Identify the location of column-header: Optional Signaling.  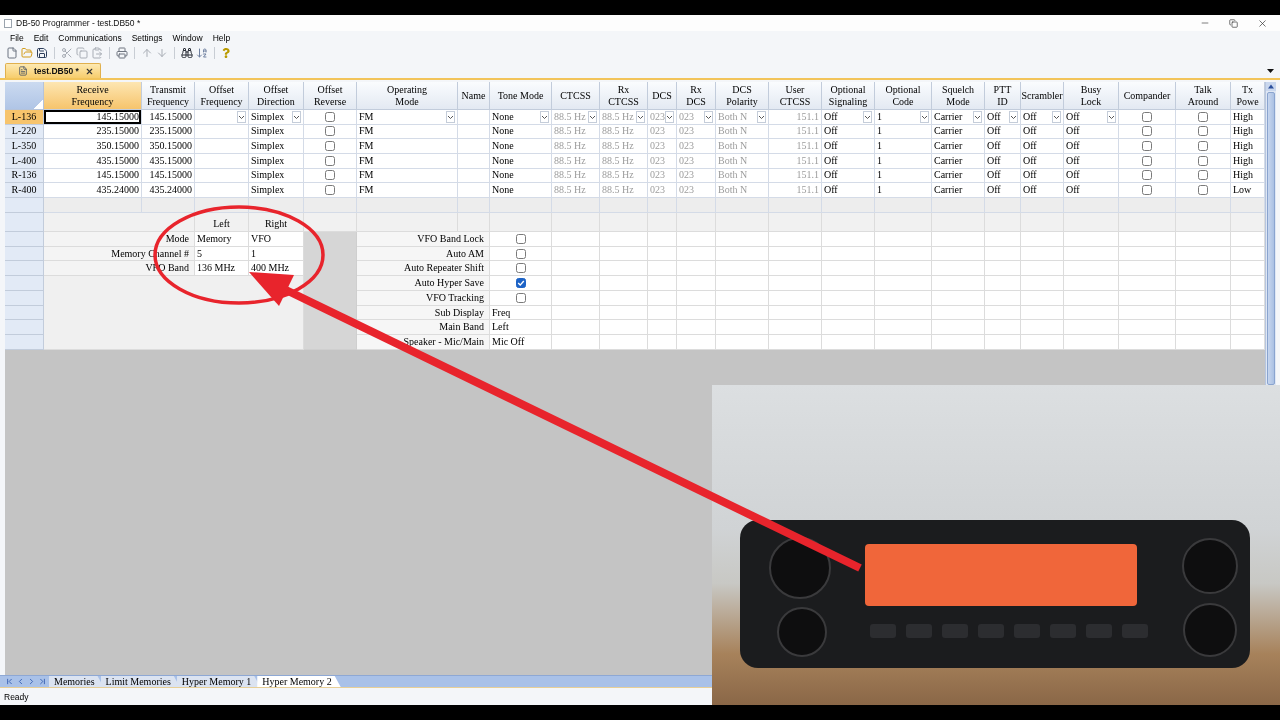
(848, 96).